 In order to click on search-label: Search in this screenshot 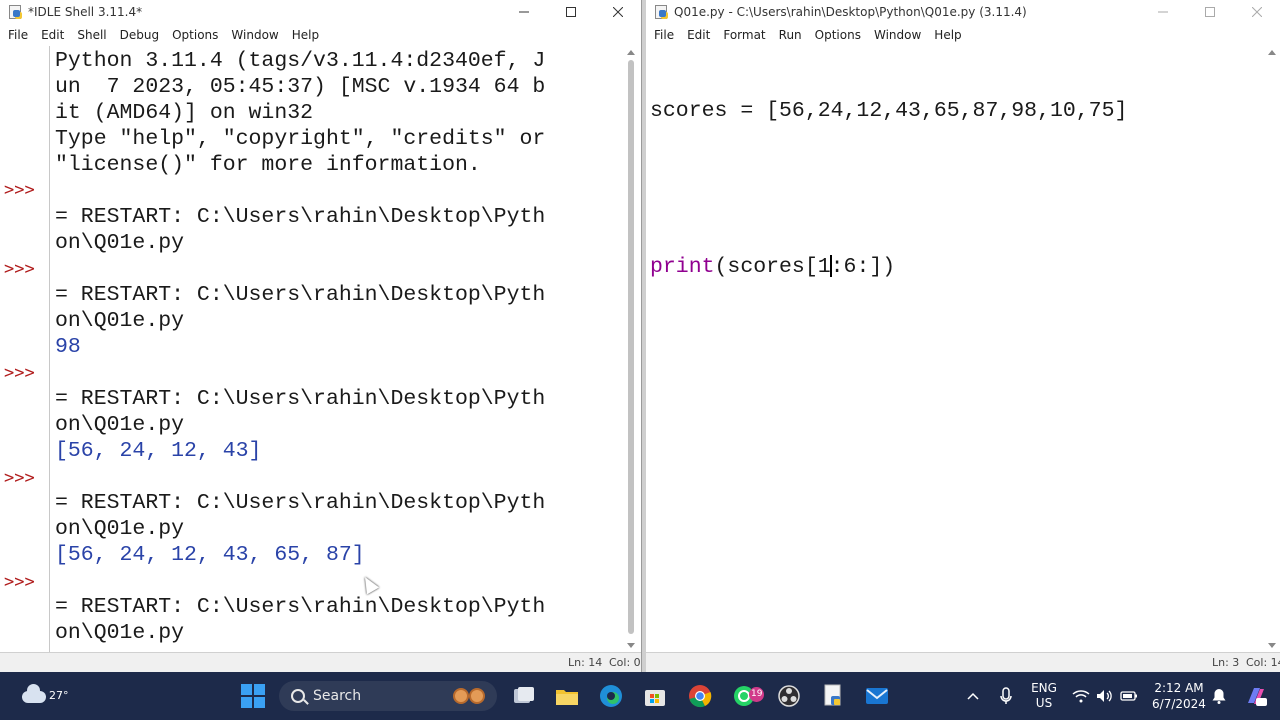, I will do `click(337, 696)`.